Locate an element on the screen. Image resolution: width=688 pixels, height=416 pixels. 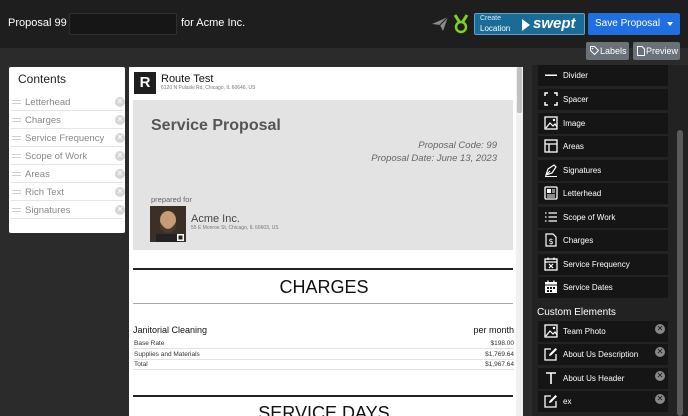
contents-title: Contents is located at coordinates (42, 79).